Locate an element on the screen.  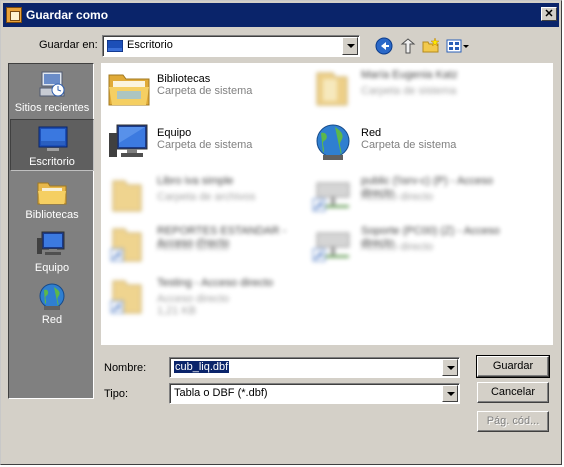
location-value: Escritorio is located at coordinates (150, 45).